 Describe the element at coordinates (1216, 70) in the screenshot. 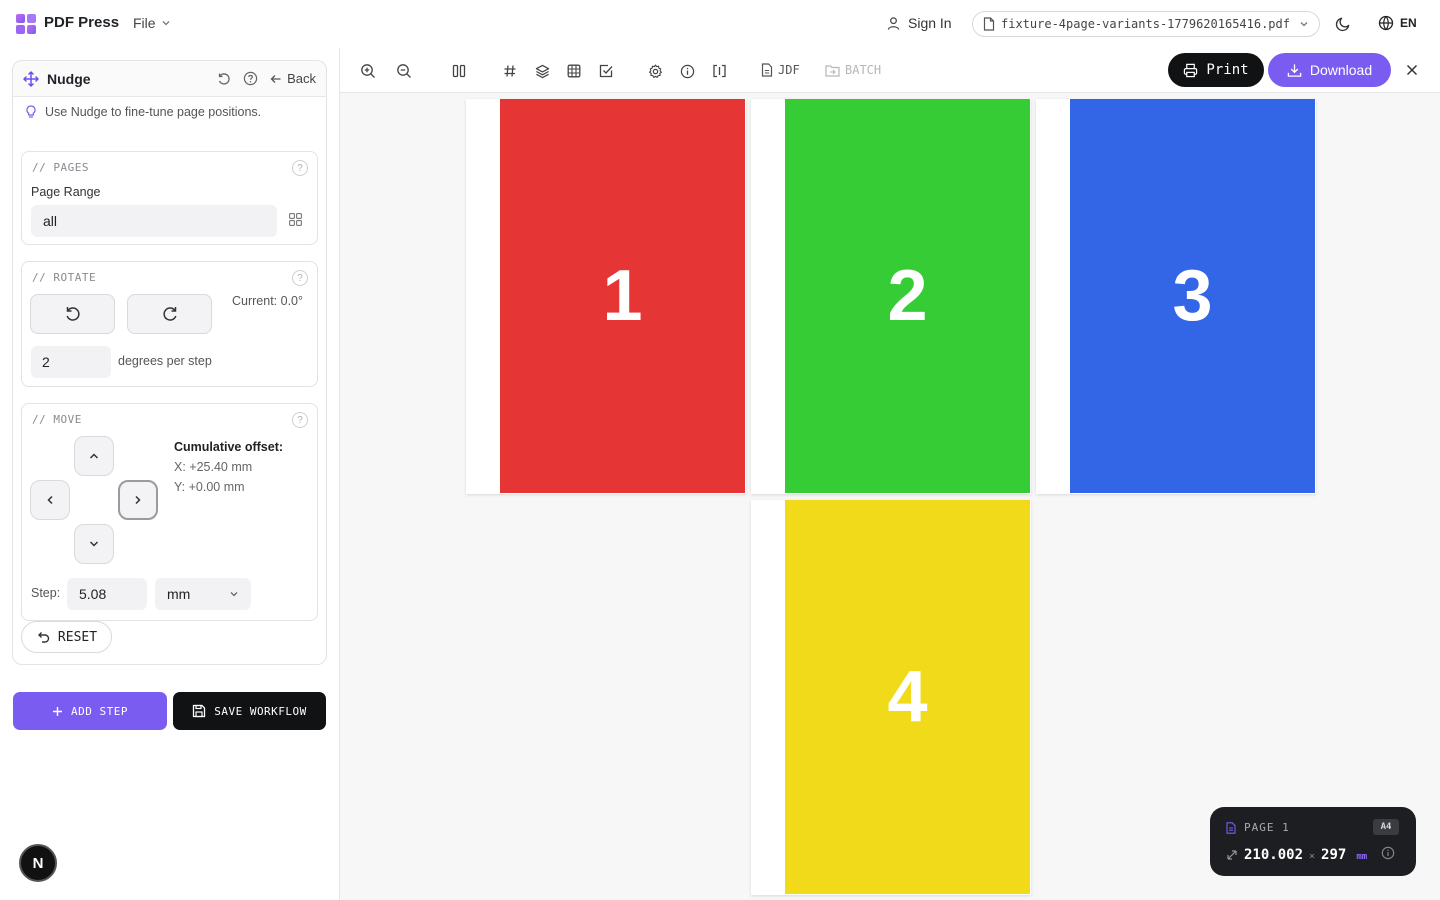

I see `print-button: Print` at that location.